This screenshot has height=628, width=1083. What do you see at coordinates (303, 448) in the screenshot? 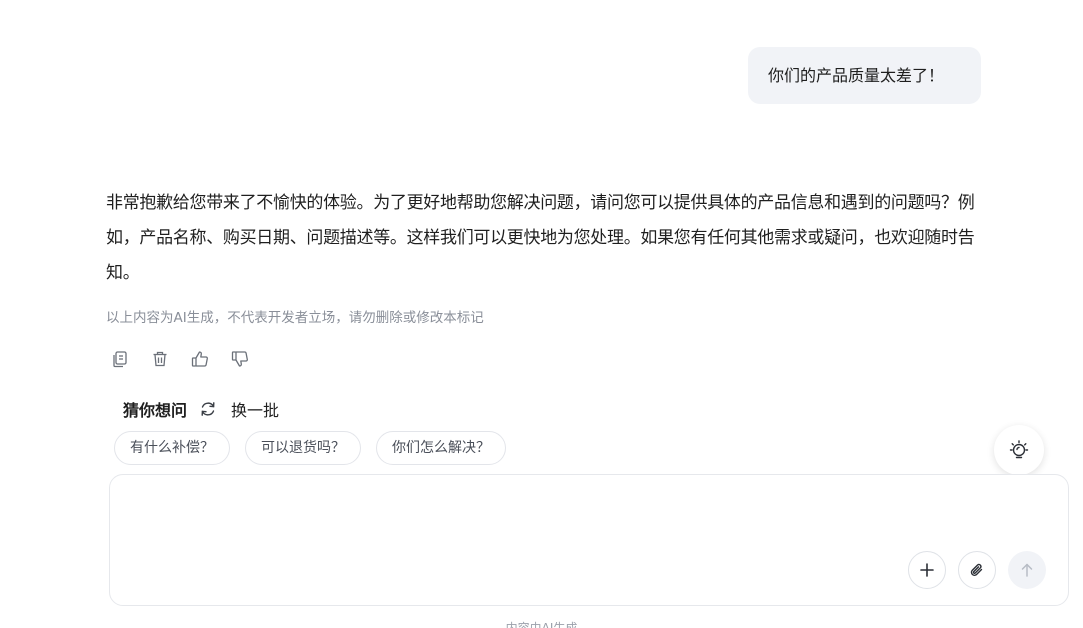
I see `suggestion-chip: 可以退货吗？` at bounding box center [303, 448].